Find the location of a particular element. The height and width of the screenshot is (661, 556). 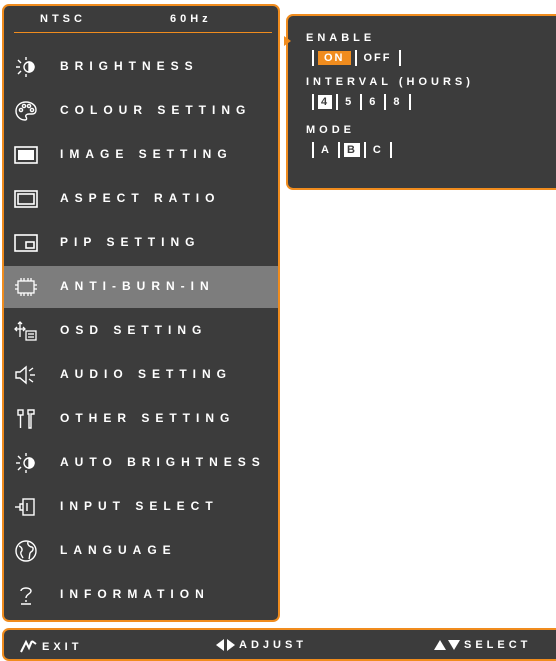

enable-options: ON OFF is located at coordinates (356, 58).